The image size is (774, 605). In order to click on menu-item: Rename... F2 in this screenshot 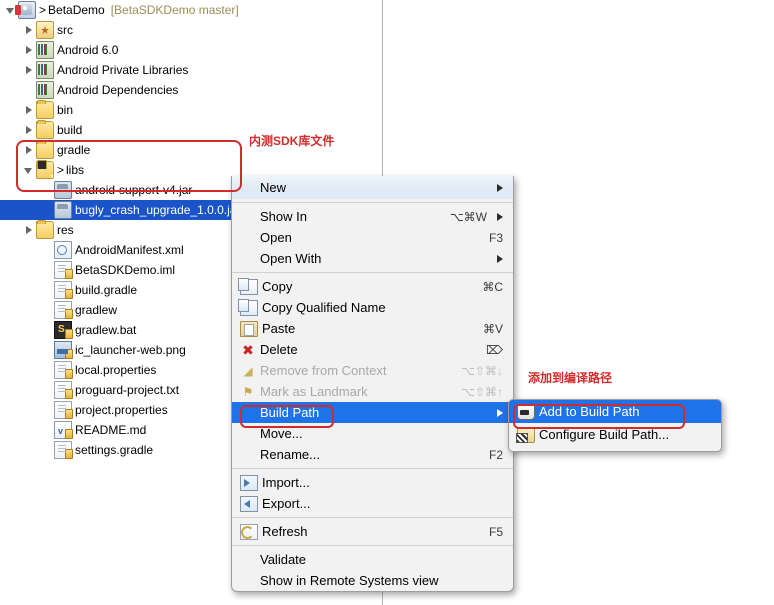, I will do `click(372, 454)`.